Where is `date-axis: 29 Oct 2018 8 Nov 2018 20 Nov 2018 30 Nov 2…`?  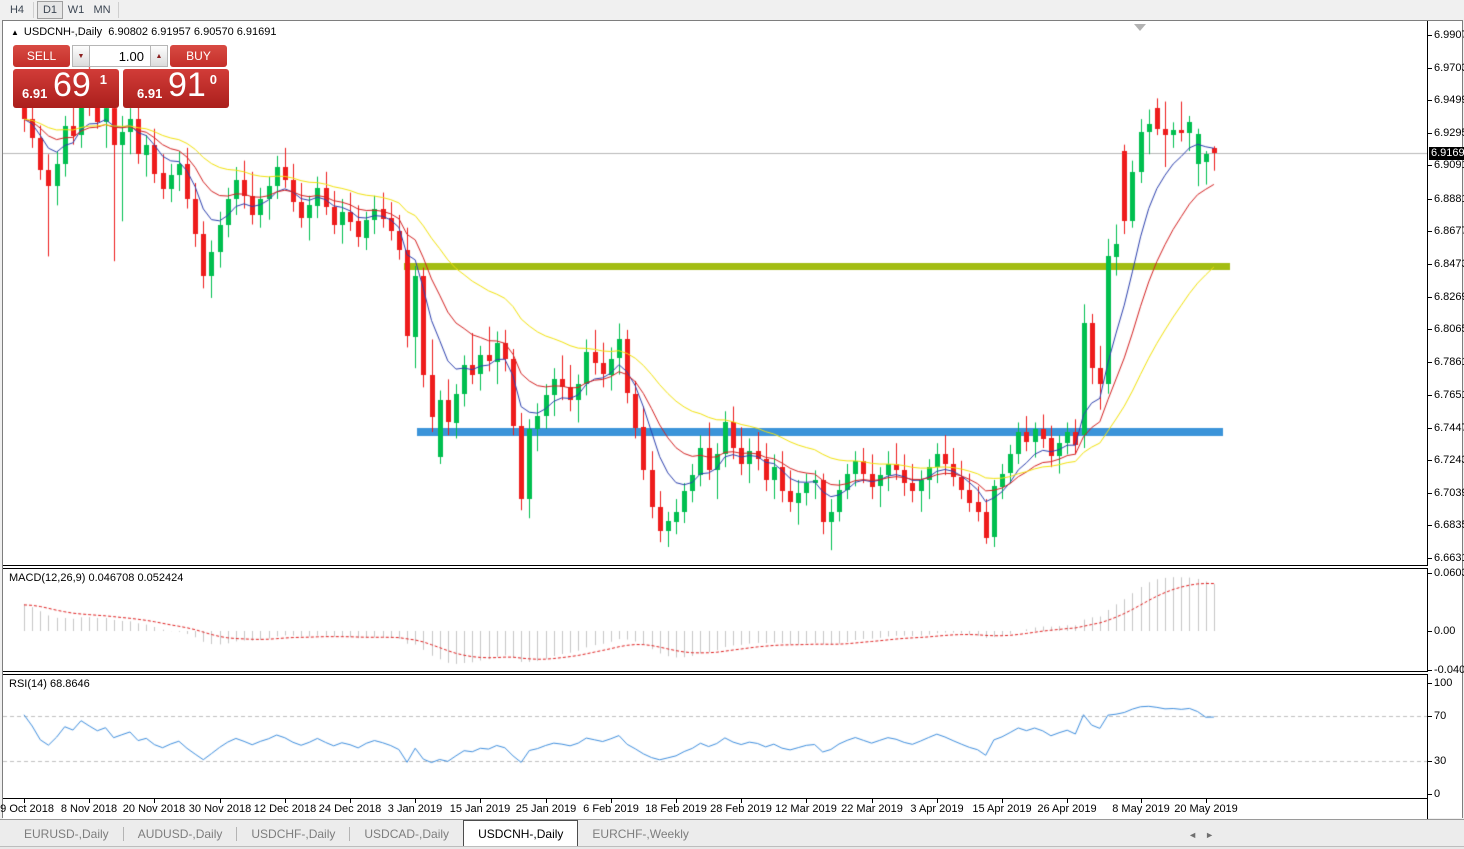 date-axis: 29 Oct 2018 8 Nov 2018 20 Nov 2018 30 Nov 2… is located at coordinates (714, 809).